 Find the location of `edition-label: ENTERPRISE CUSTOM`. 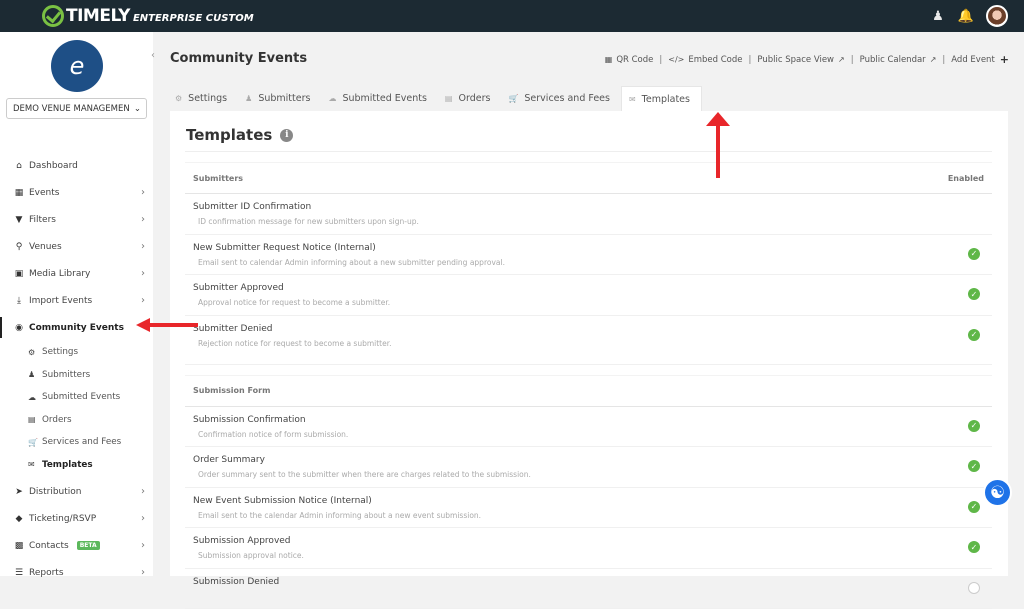

edition-label: ENTERPRISE CUSTOM is located at coordinates (193, 18).